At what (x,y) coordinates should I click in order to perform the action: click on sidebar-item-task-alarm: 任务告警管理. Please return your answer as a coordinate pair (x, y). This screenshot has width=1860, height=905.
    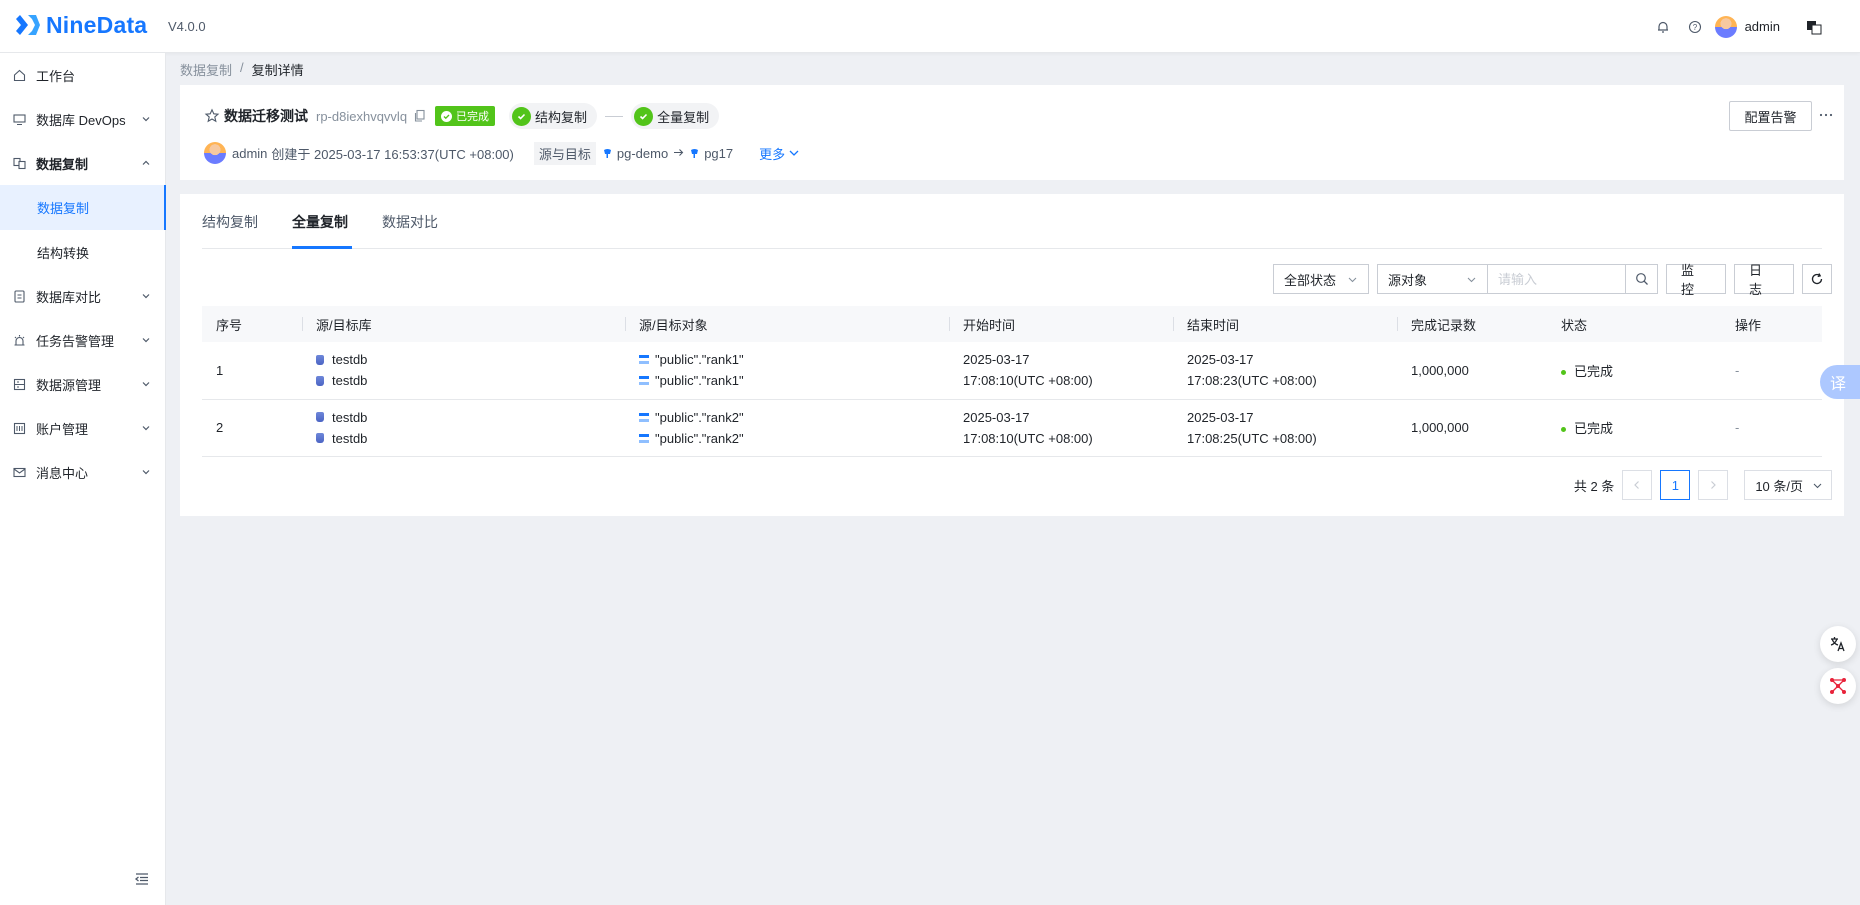
    Looking at the image, I should click on (83, 340).